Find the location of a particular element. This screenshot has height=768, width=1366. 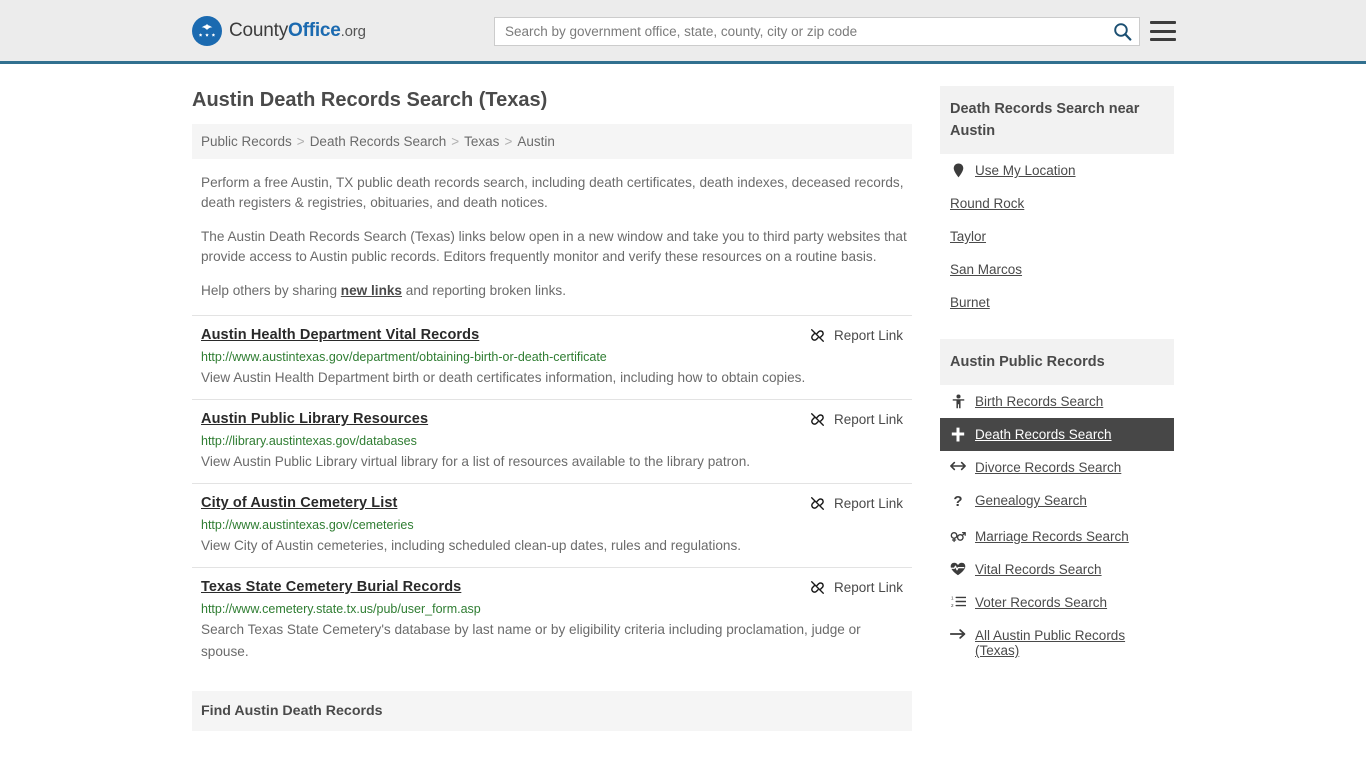

result-title-link: Austin Public Library Resources is located at coordinates (314, 419).